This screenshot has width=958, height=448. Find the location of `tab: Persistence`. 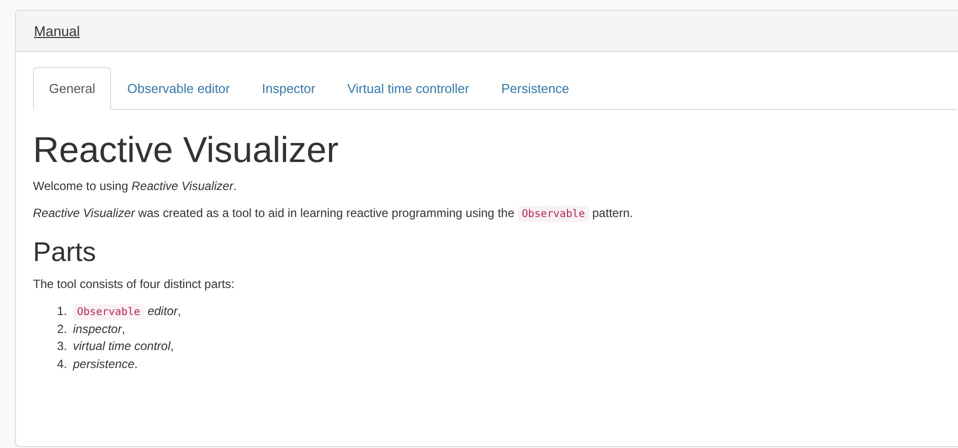

tab: Persistence is located at coordinates (535, 88).